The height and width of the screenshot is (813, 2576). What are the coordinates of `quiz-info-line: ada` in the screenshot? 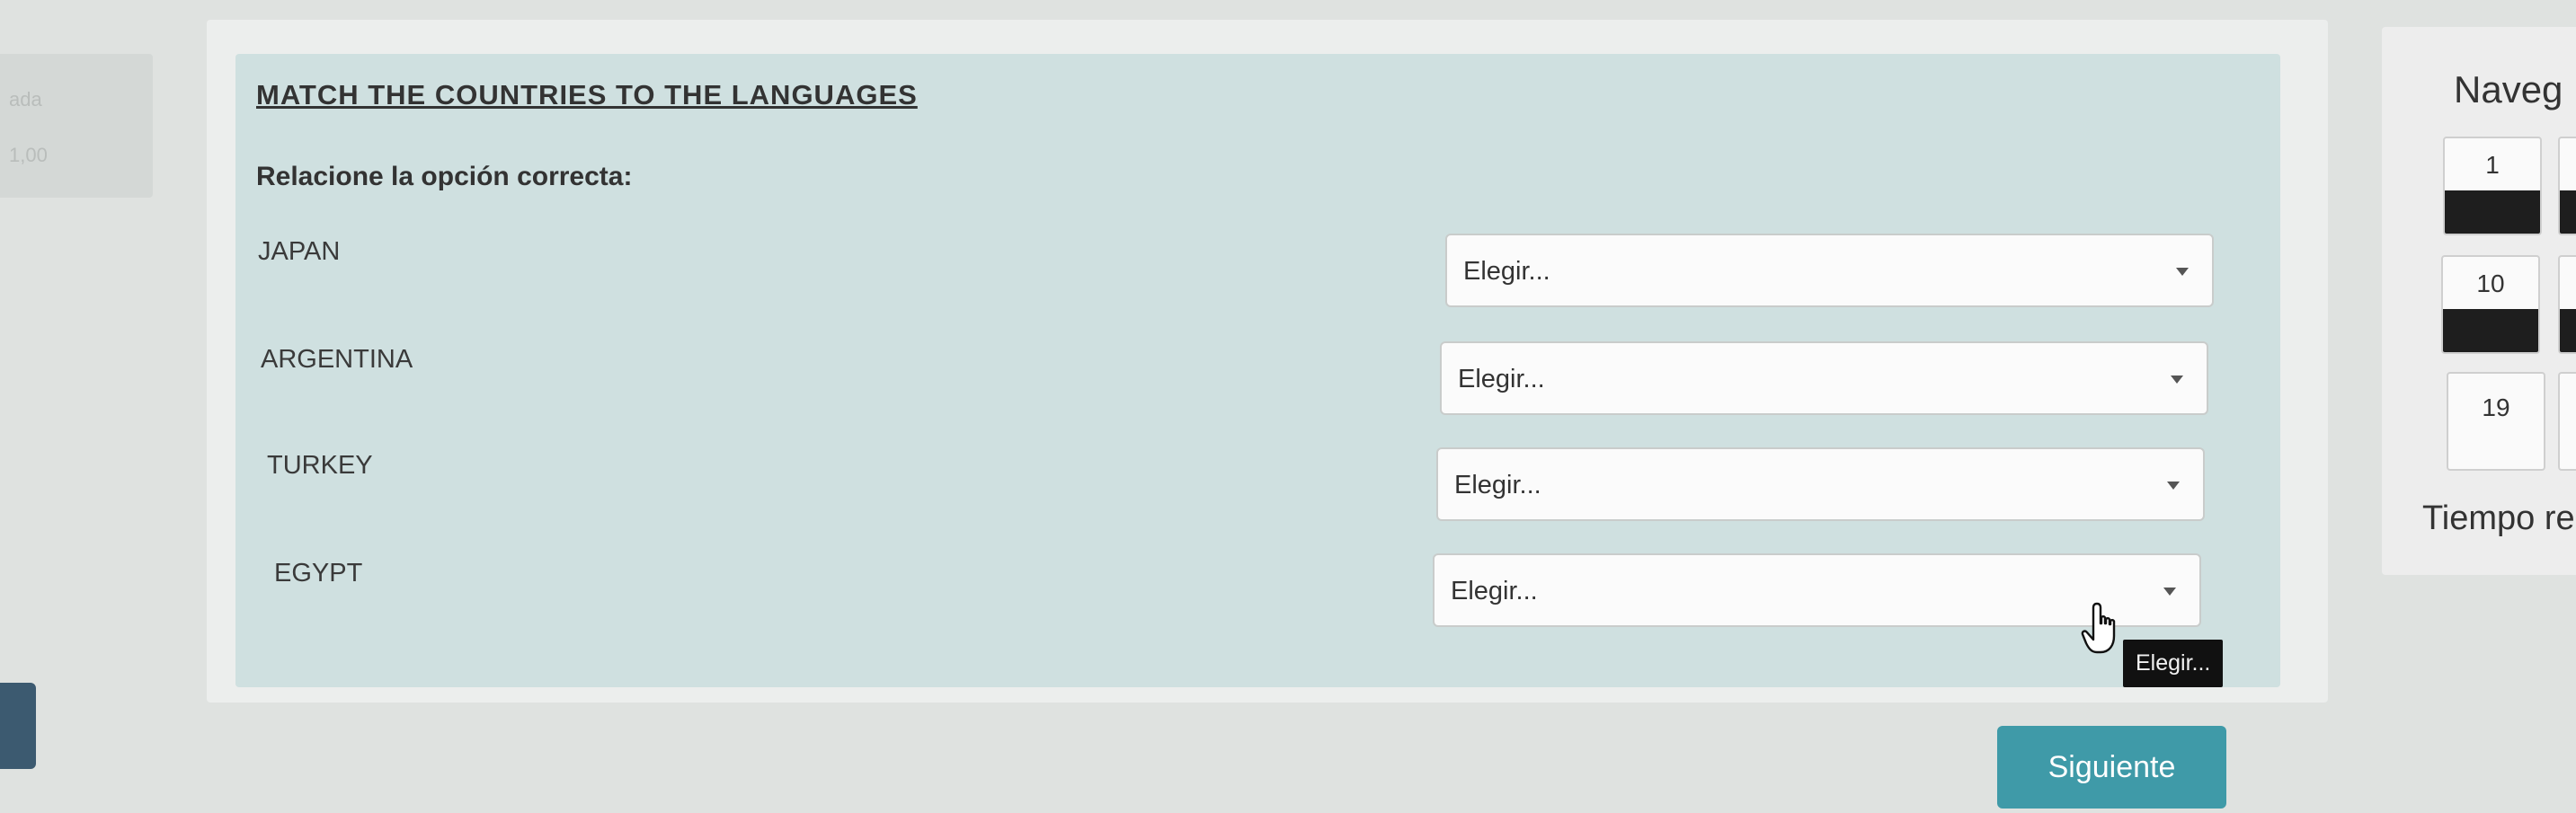 It's located at (25, 99).